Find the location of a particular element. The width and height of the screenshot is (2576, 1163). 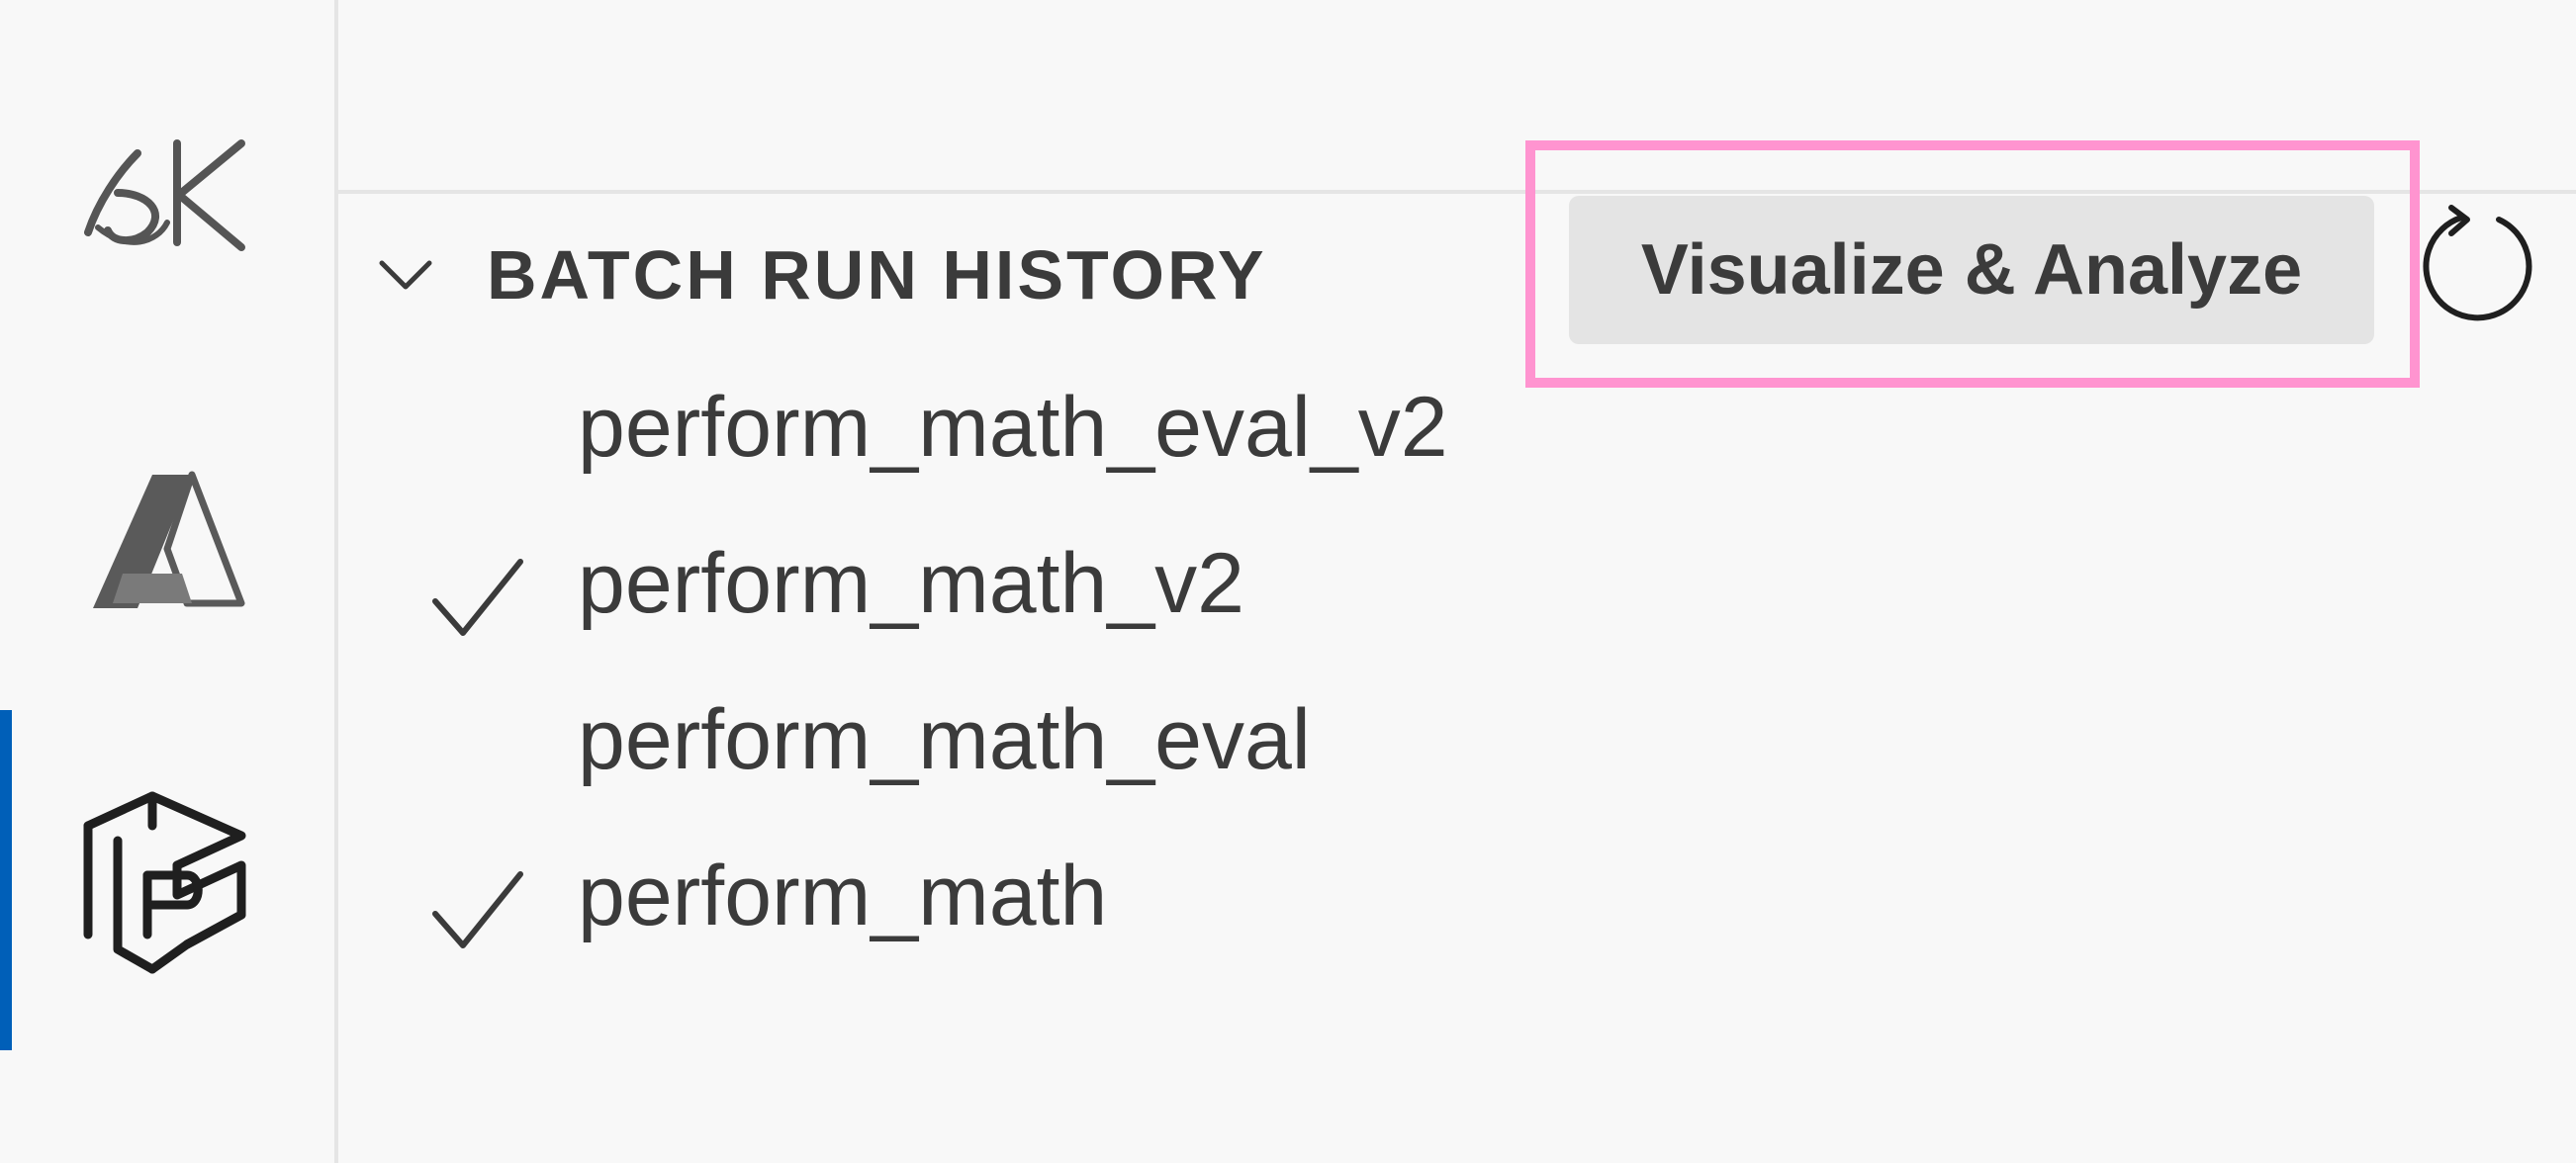

semantic-kernel-icon is located at coordinates (167, 198).